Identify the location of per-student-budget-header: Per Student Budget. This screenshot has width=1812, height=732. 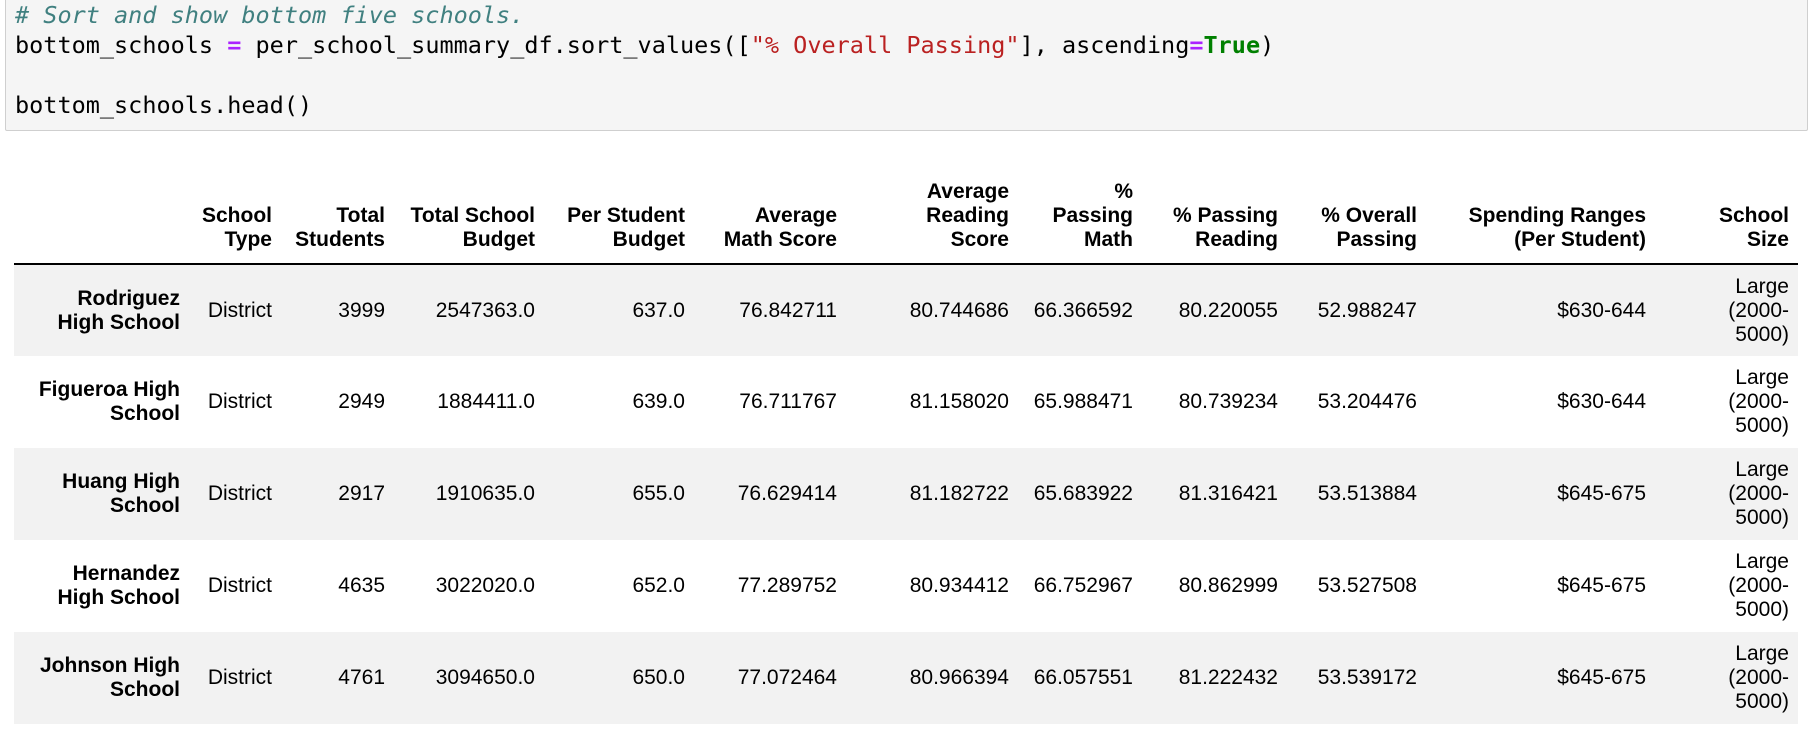
(619, 215).